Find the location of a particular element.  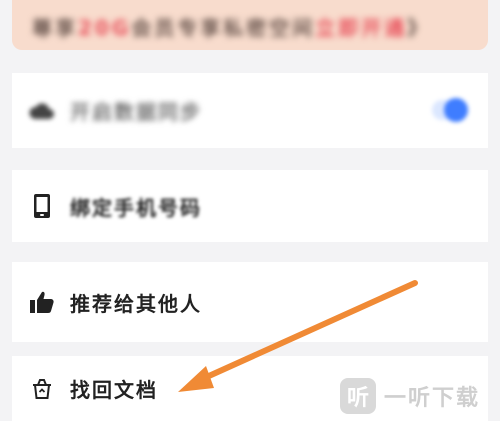

watermark-text: 一听下载 is located at coordinates (432, 398).